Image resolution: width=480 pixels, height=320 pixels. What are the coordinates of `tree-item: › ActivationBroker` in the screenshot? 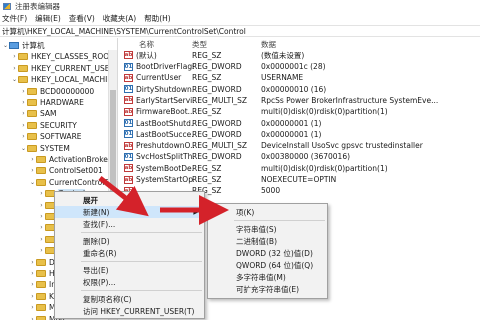 It's located at (70, 159).